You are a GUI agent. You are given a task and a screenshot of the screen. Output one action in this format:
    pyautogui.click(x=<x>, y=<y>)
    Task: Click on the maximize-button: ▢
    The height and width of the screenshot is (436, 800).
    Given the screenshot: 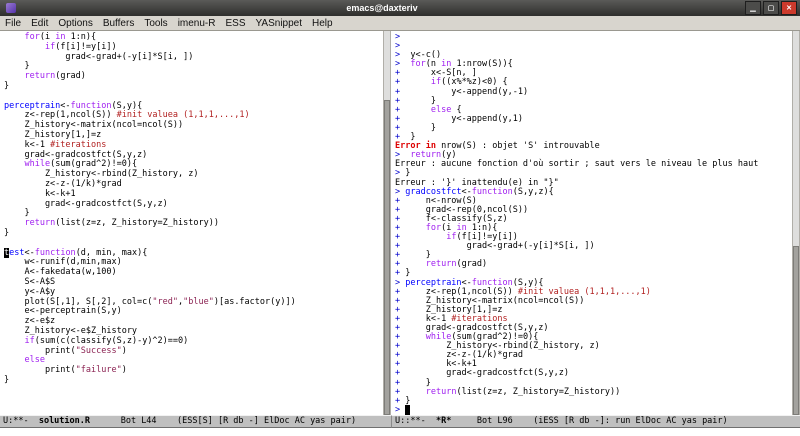 What is the action you would take?
    pyautogui.click(x=771, y=8)
    